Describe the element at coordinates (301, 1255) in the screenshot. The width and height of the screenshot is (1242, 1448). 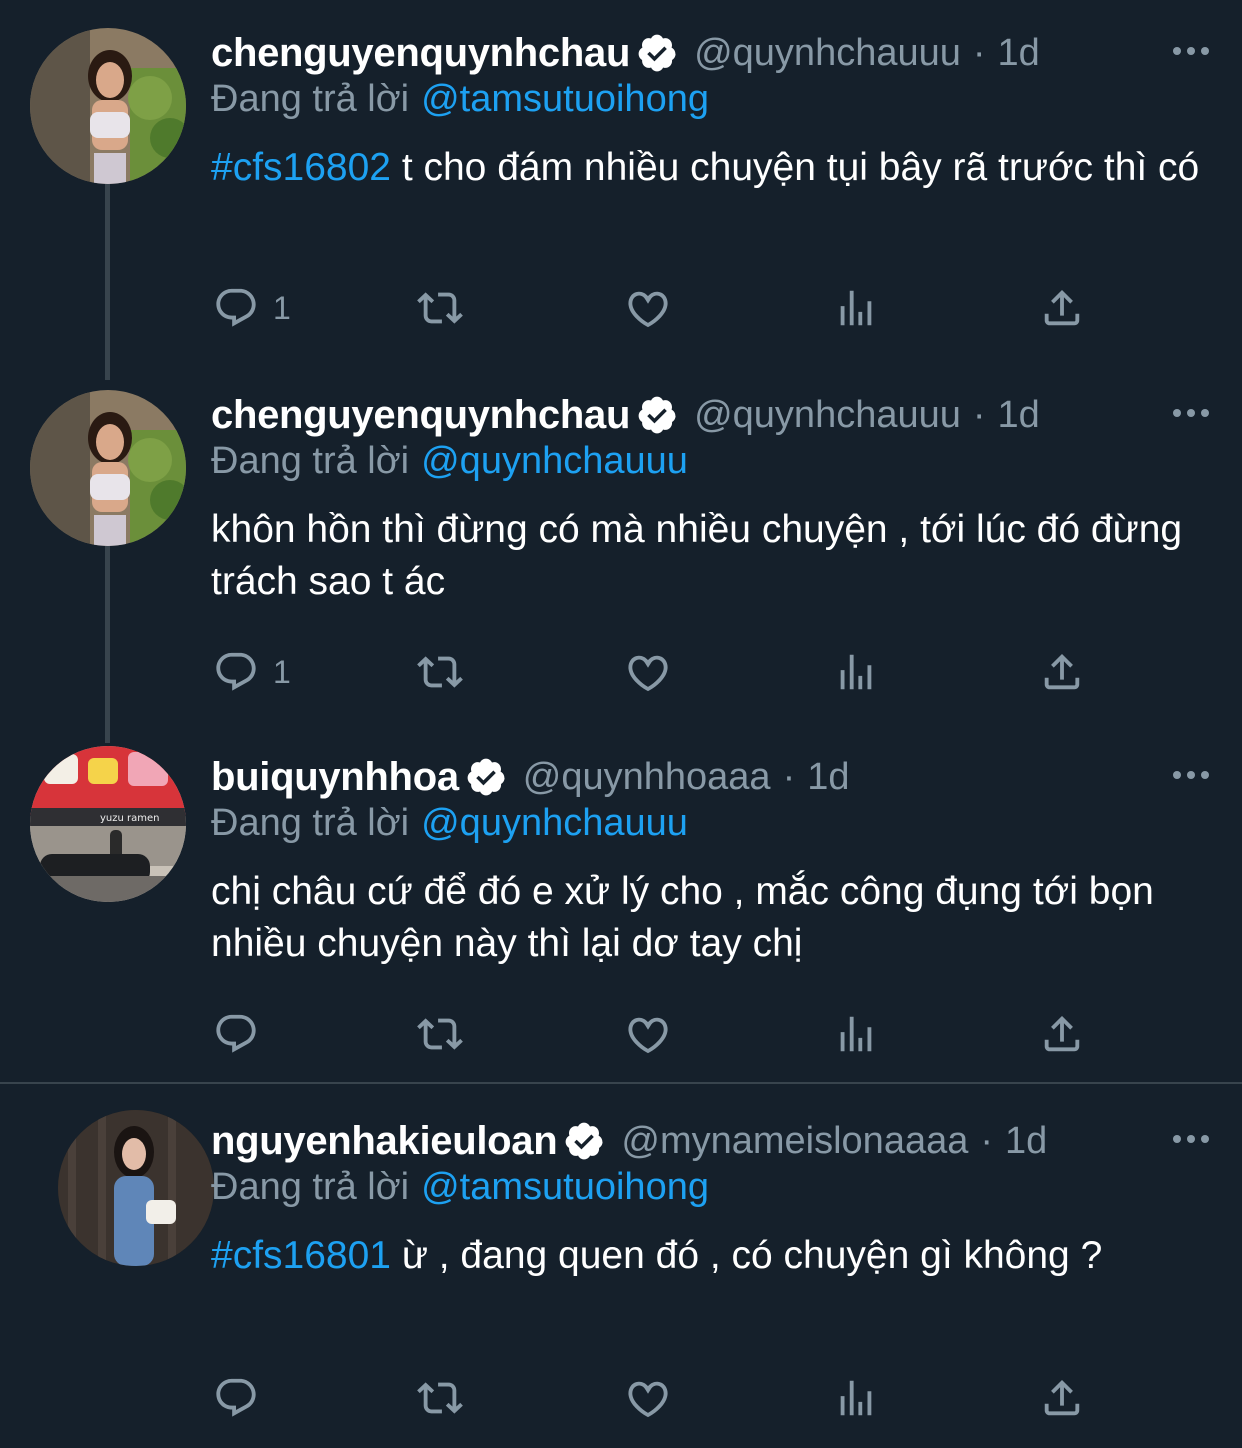
I see `hashtag-link: #cfs16801` at that location.